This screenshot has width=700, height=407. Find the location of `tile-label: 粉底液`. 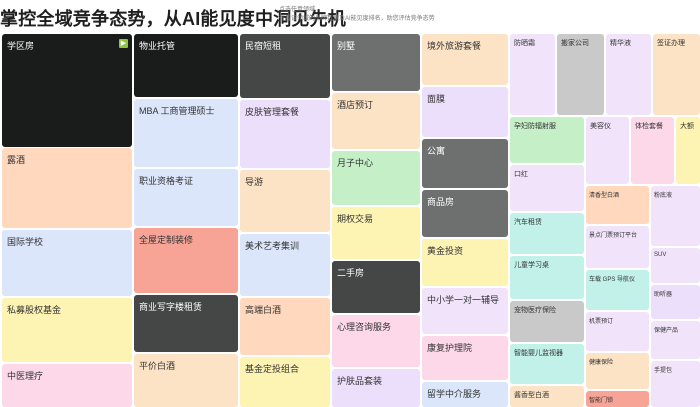

tile-label: 粉底液 is located at coordinates (663, 196).